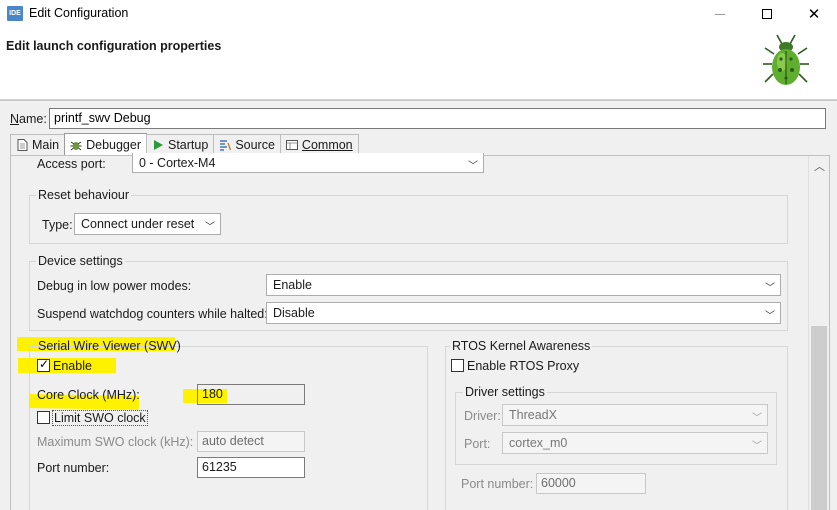 This screenshot has height=510, width=837. I want to click on banner-separator, so click(418, 100).